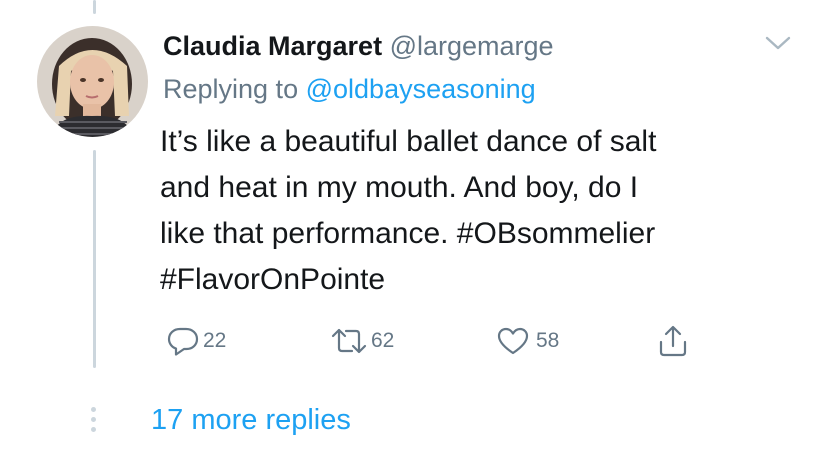  I want to click on tweet-menu-button, so click(778, 43).